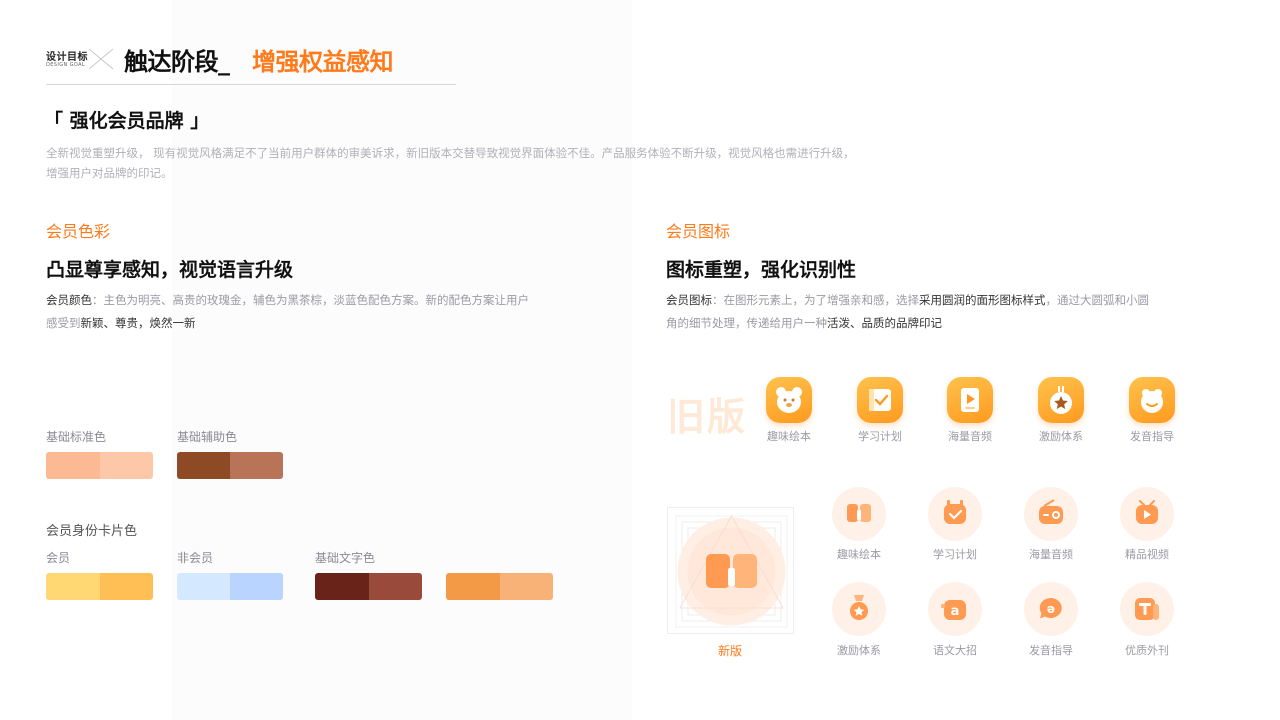 This screenshot has height=720, width=1280. Describe the element at coordinates (707, 417) in the screenshot. I see `old-version-label: 旧版` at that location.